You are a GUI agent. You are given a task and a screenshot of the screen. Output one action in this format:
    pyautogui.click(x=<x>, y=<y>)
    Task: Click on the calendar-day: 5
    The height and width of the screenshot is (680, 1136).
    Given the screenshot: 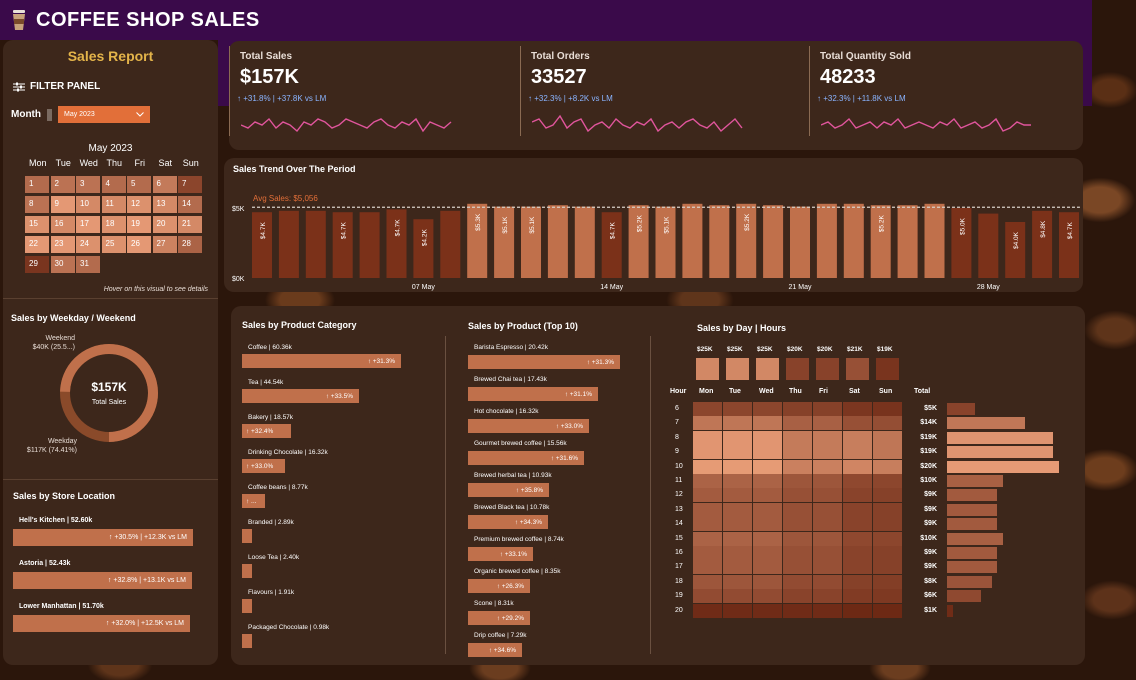 What is the action you would take?
    pyautogui.click(x=139, y=184)
    